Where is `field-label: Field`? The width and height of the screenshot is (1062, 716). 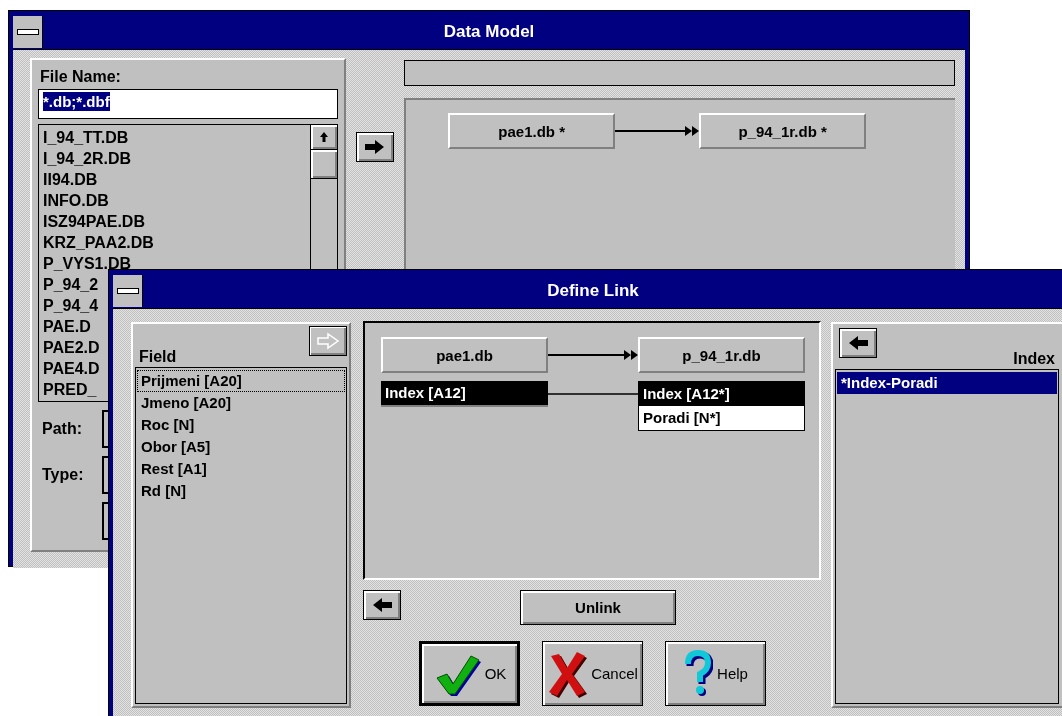 field-label: Field is located at coordinates (158, 357).